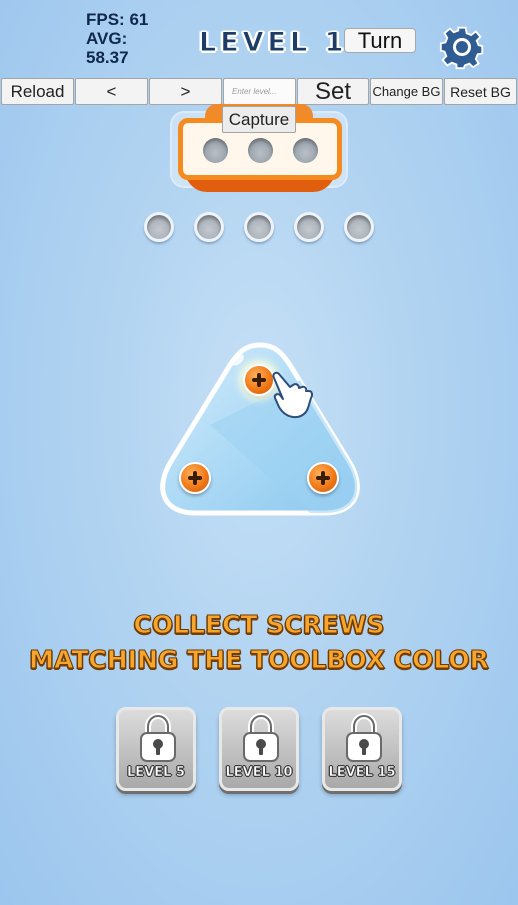 This screenshot has width=518, height=905. I want to click on reset-bg-button: Reset BG, so click(480, 91).